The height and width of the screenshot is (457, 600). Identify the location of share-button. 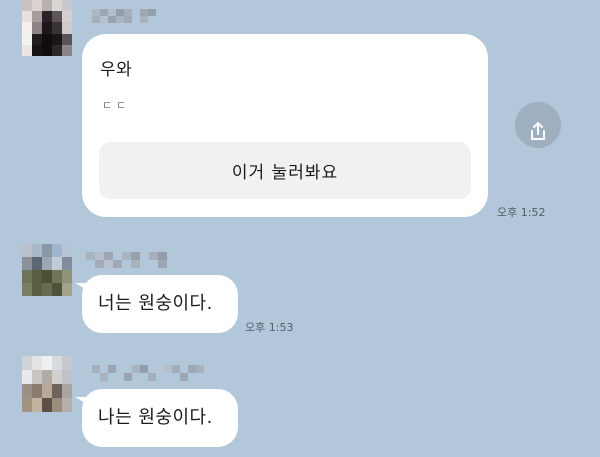
(538, 125).